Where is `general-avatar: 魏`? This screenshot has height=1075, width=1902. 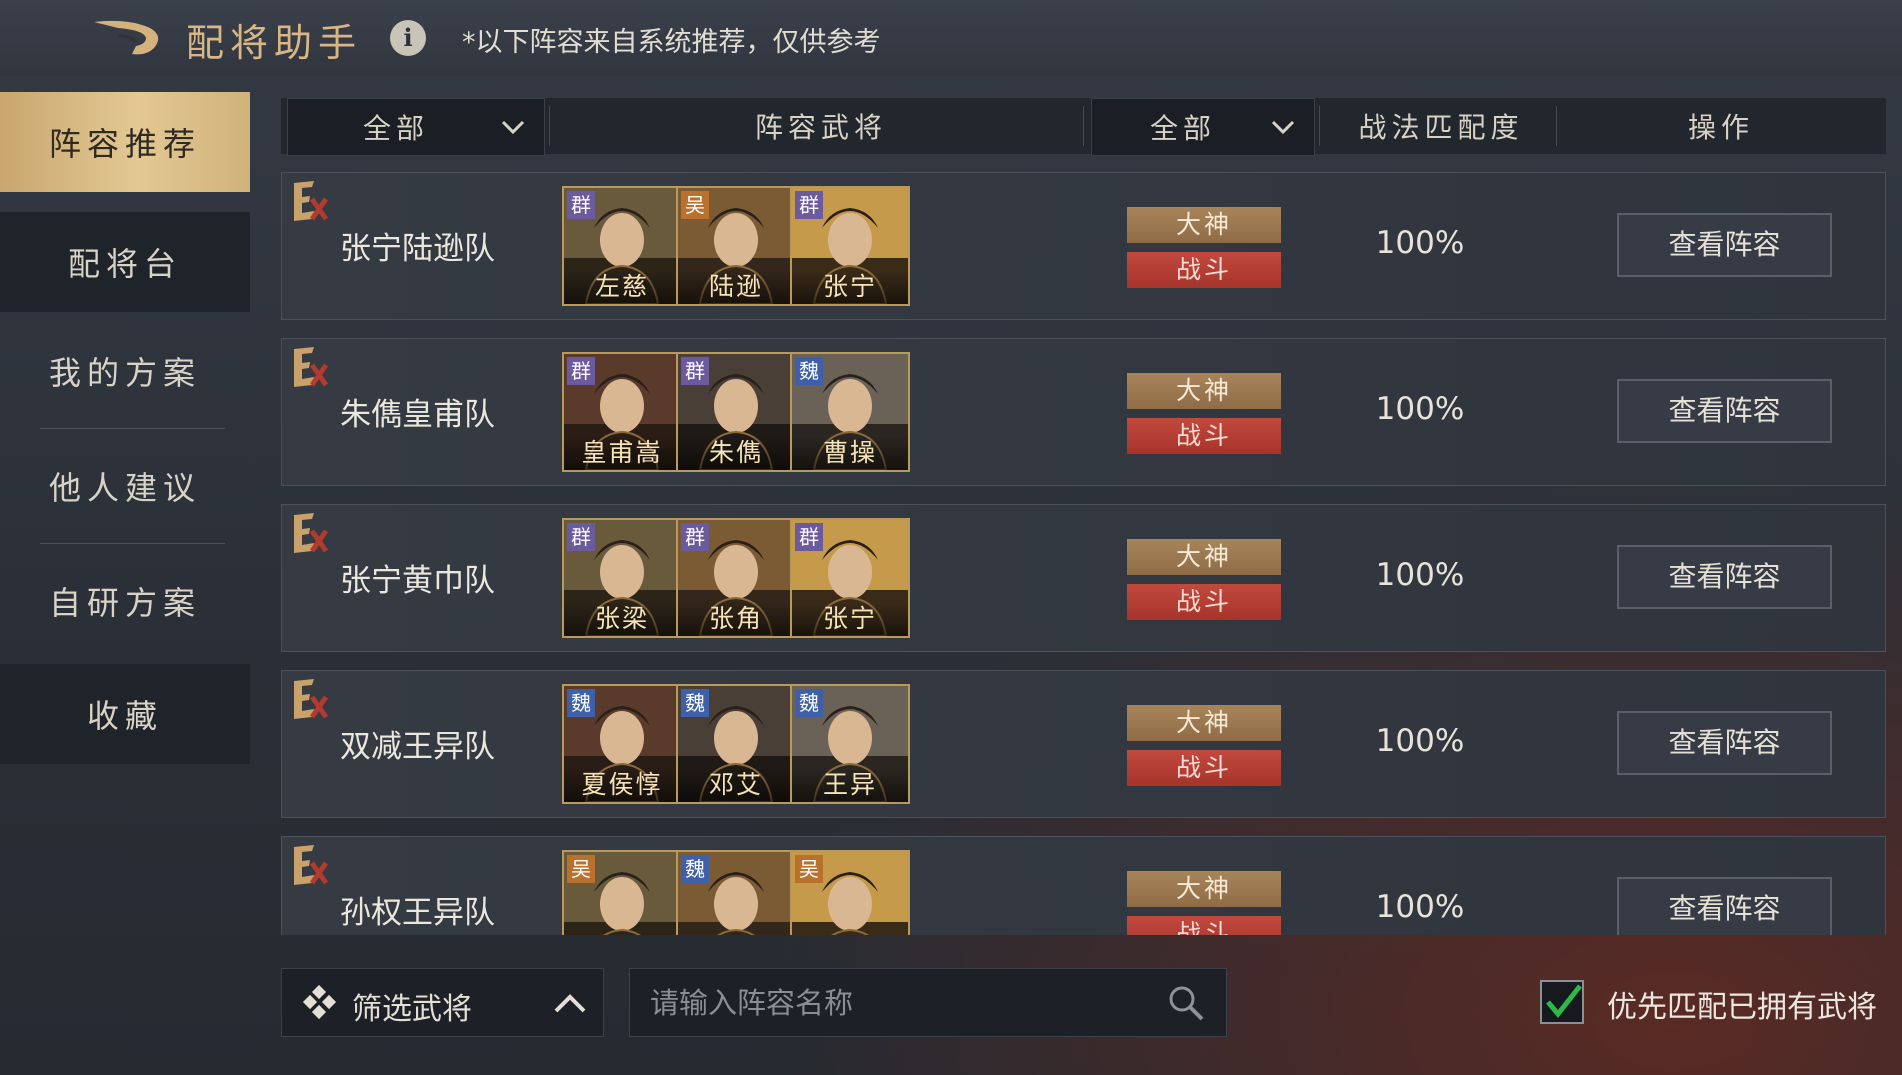
general-avatar: 魏 is located at coordinates (736, 892).